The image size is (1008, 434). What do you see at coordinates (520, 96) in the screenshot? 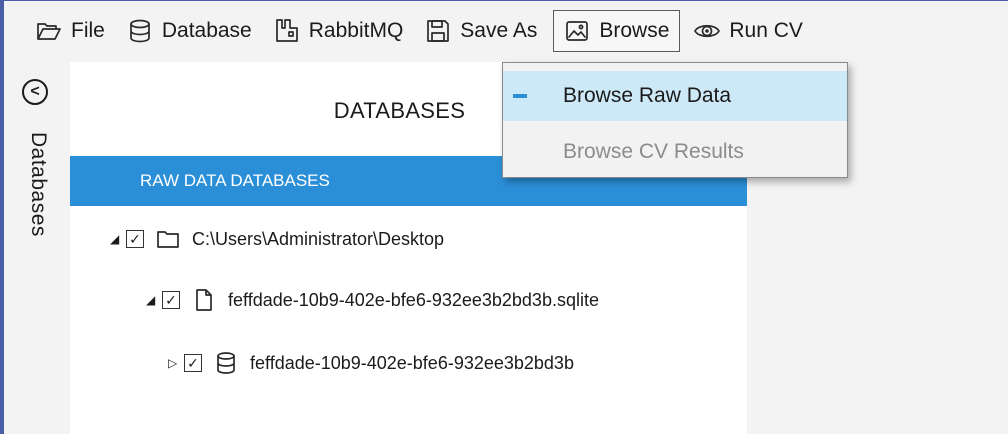
I see `selection-marker-icon` at bounding box center [520, 96].